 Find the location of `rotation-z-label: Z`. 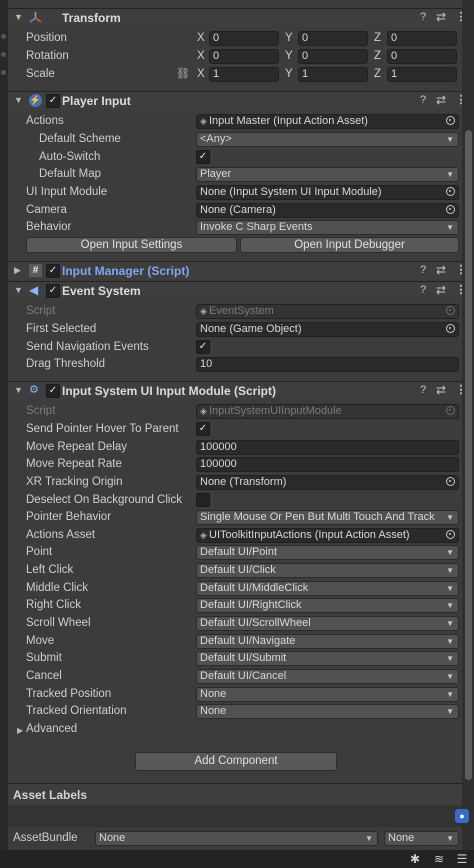

rotation-z-label: Z is located at coordinates (377, 56).